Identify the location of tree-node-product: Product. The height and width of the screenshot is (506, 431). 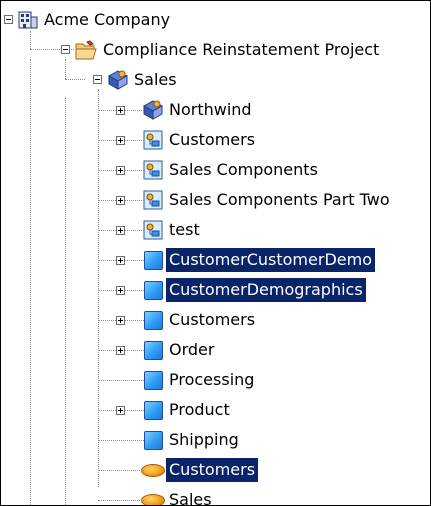
(187, 410).